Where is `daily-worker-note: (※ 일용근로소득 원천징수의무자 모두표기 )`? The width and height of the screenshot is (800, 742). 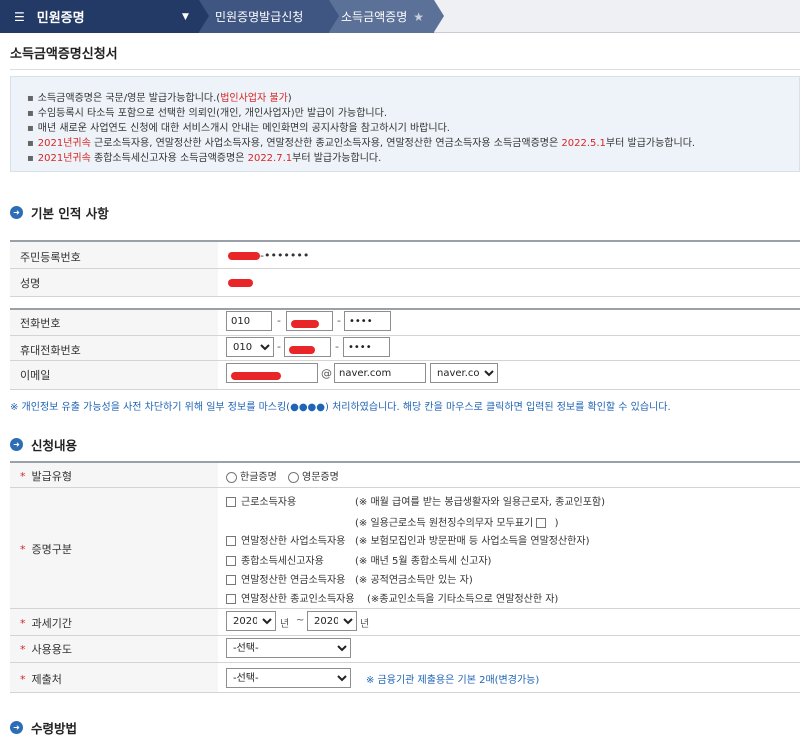 daily-worker-note: (※ 일용근로소득 원천징수의무자 모두표기 ) is located at coordinates (457, 523).